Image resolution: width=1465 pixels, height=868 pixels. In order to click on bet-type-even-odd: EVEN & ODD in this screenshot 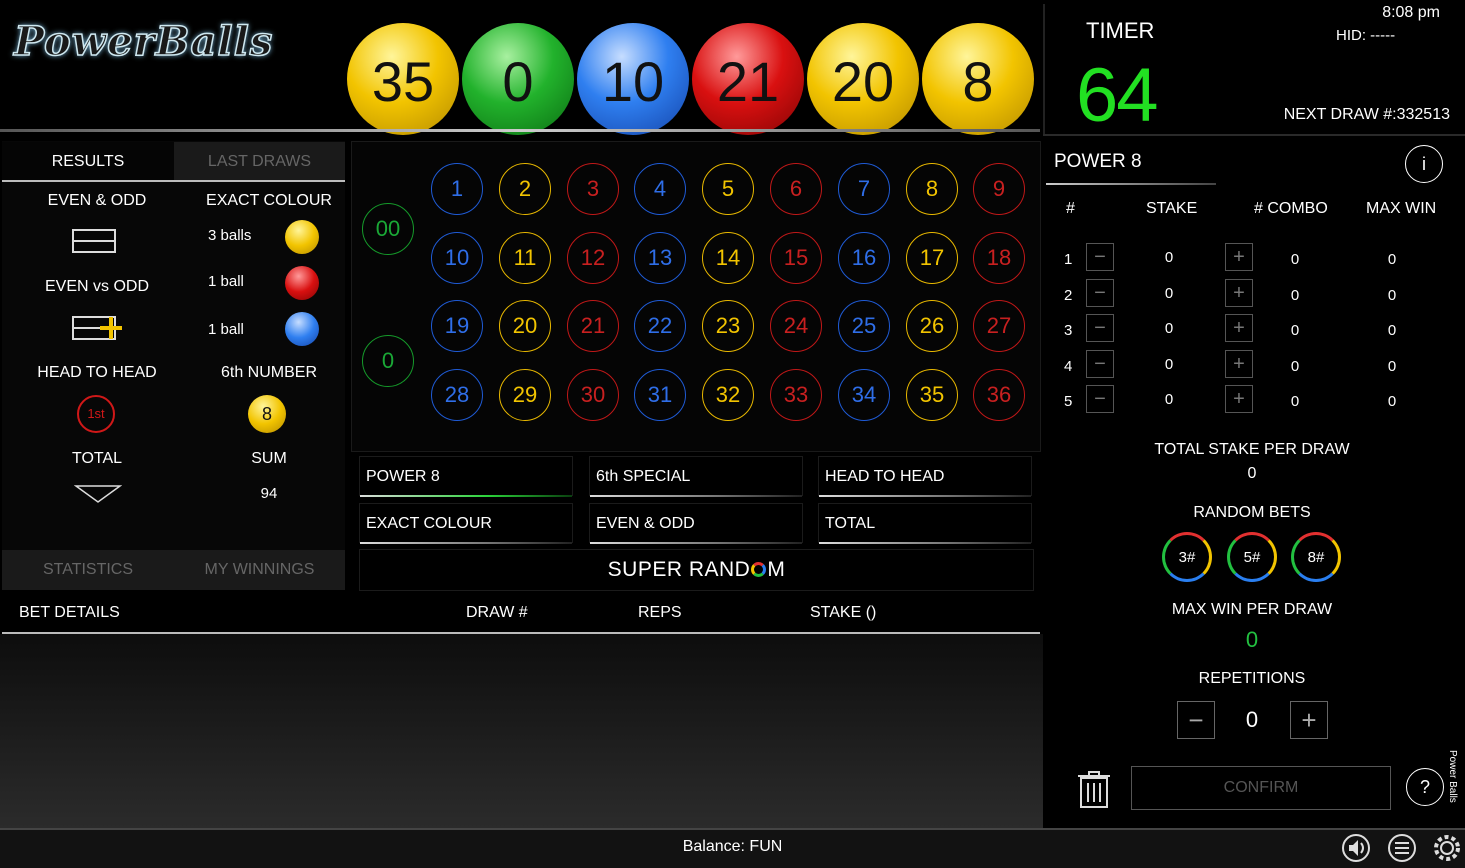, I will do `click(696, 523)`.